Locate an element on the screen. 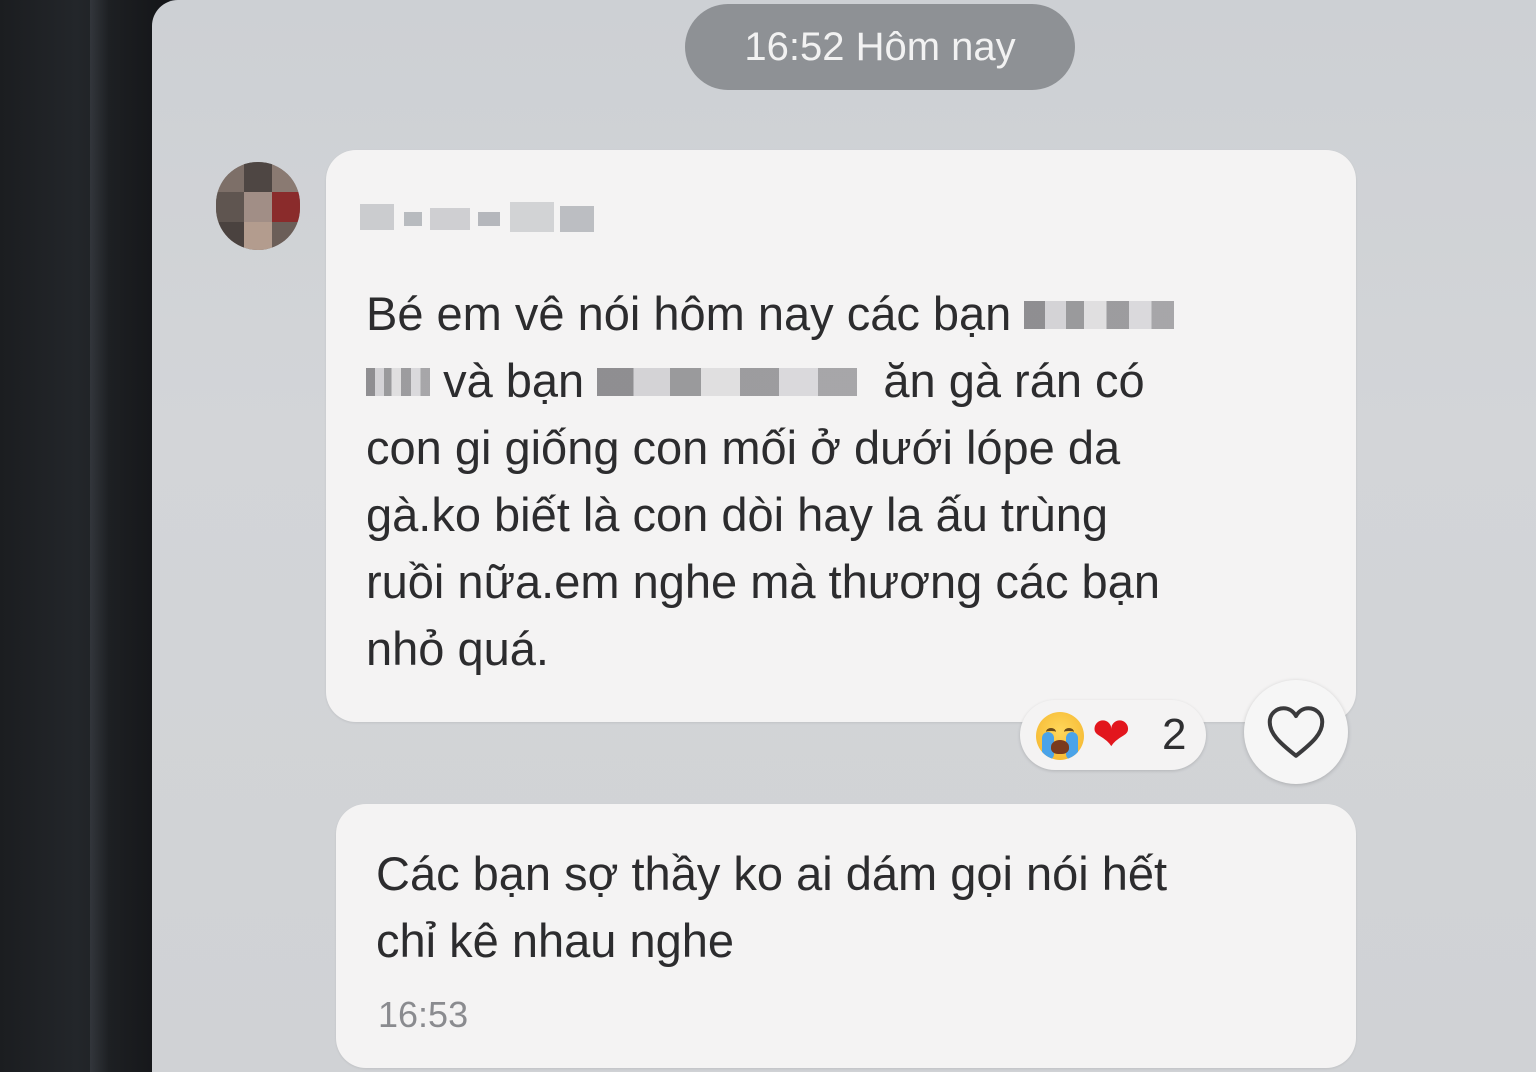  sender-name-redacted is located at coordinates (480, 216).